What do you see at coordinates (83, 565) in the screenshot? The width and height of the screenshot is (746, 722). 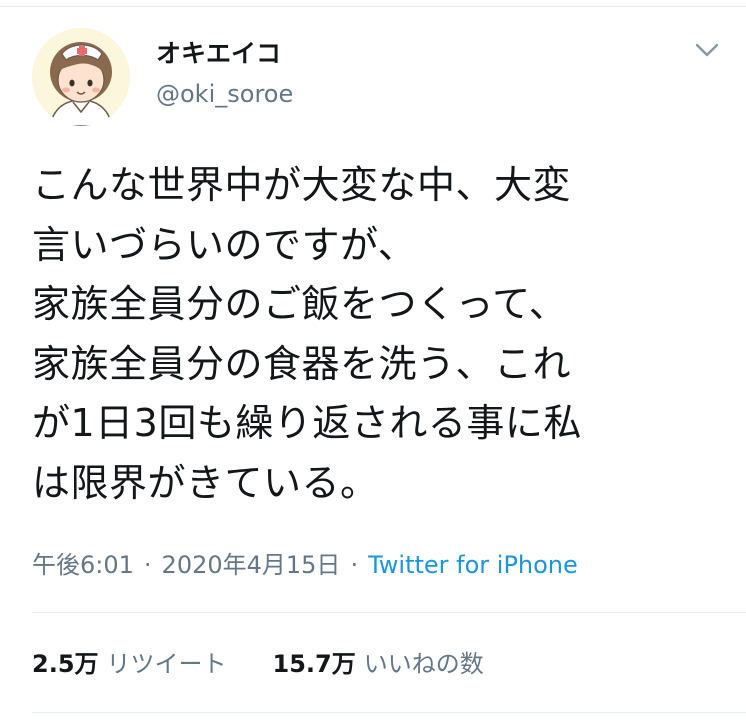 I see `tweet-time: 午後6:01` at bounding box center [83, 565].